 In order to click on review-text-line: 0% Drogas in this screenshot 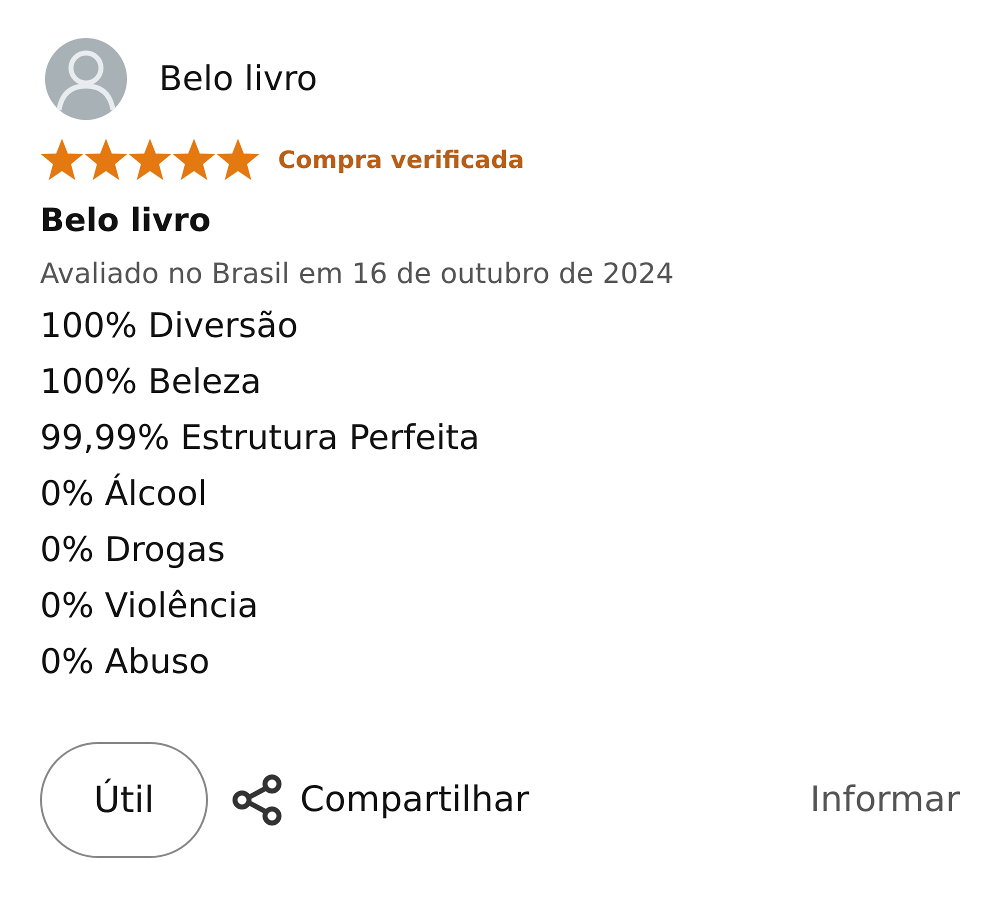, I will do `click(133, 550)`.